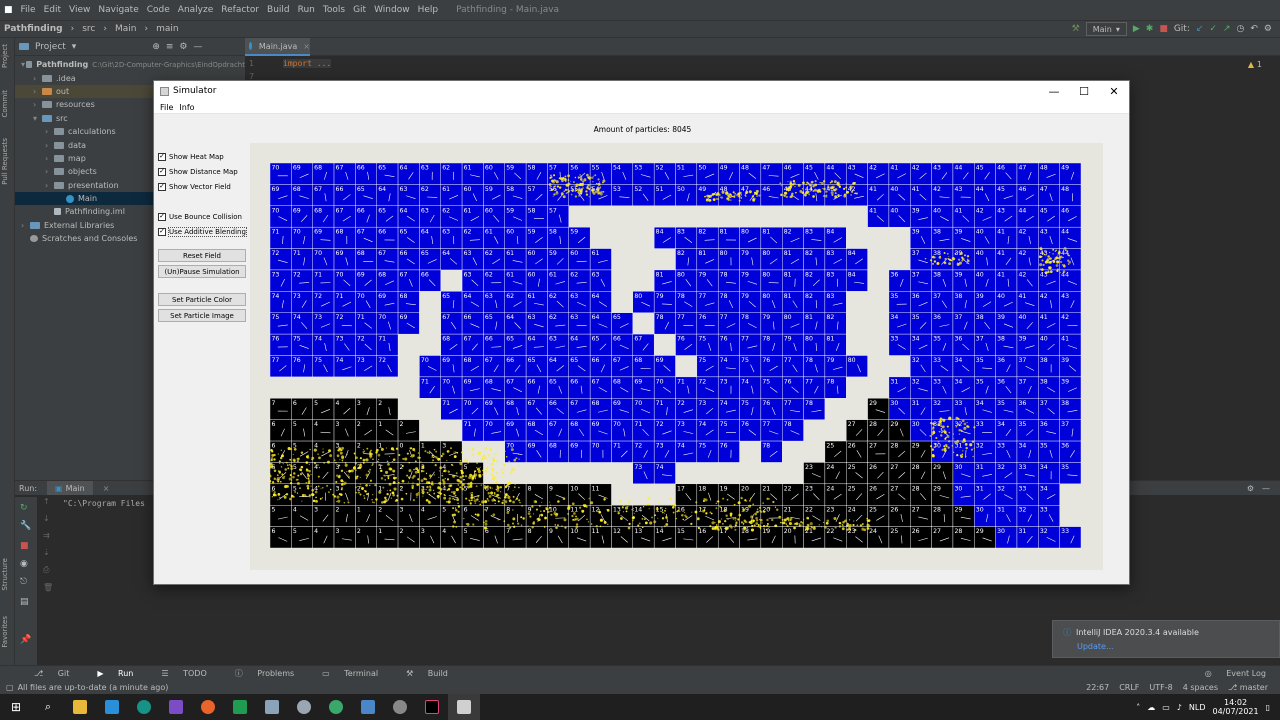  I want to click on sim-menu-info: Info, so click(186, 107).